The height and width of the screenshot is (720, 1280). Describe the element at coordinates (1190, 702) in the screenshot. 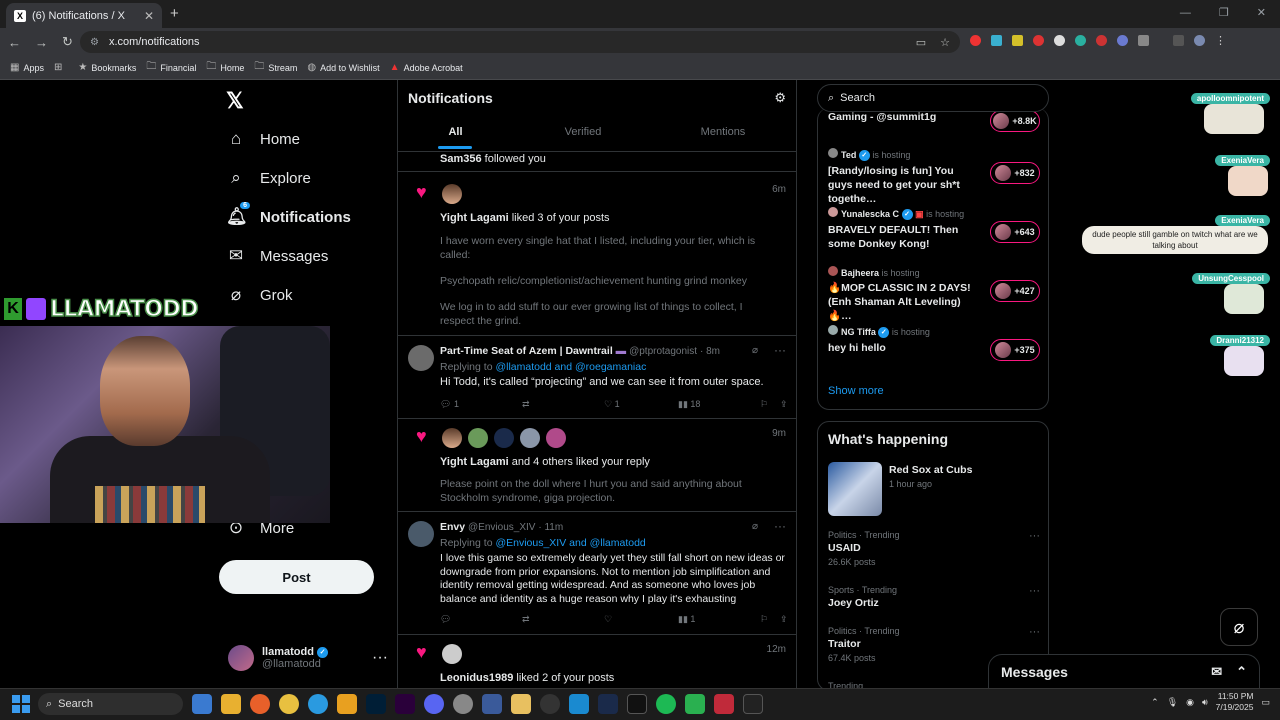

I see `network-icon: ◉` at that location.